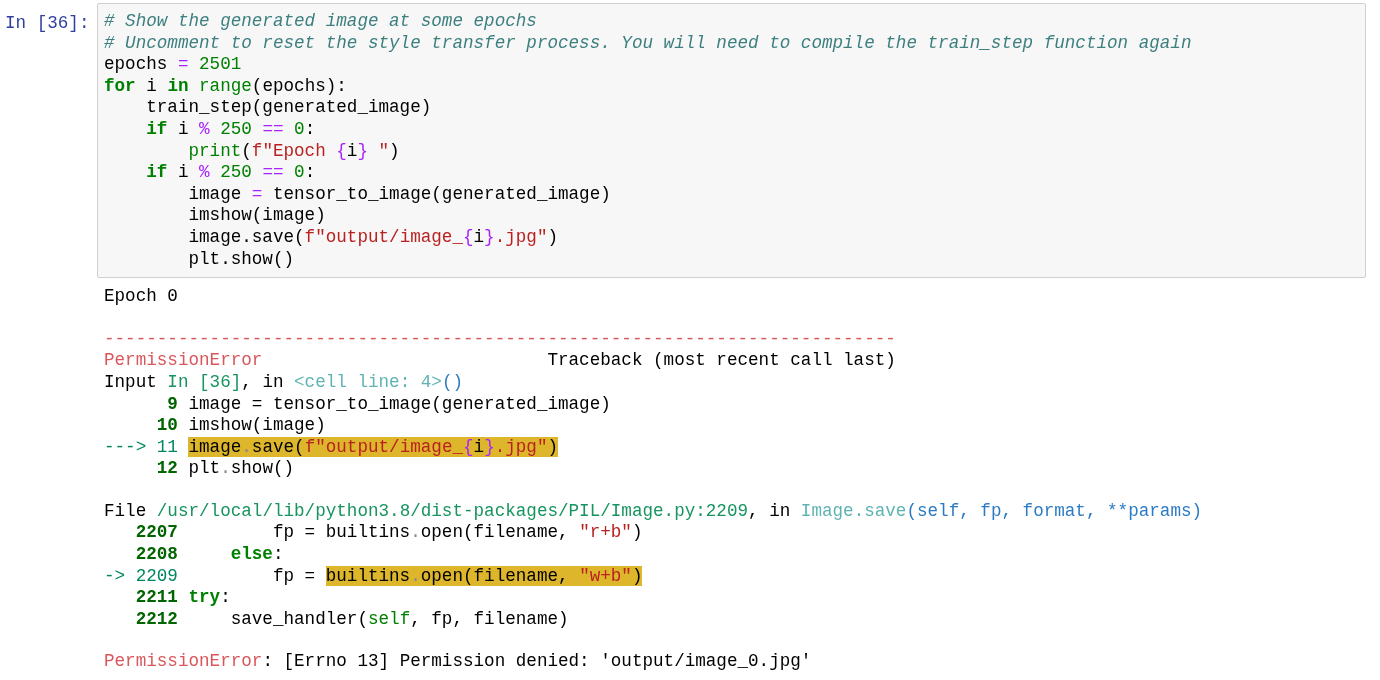 The image size is (1380, 680). I want to click on output-line: 2208 else:, so click(209, 555).